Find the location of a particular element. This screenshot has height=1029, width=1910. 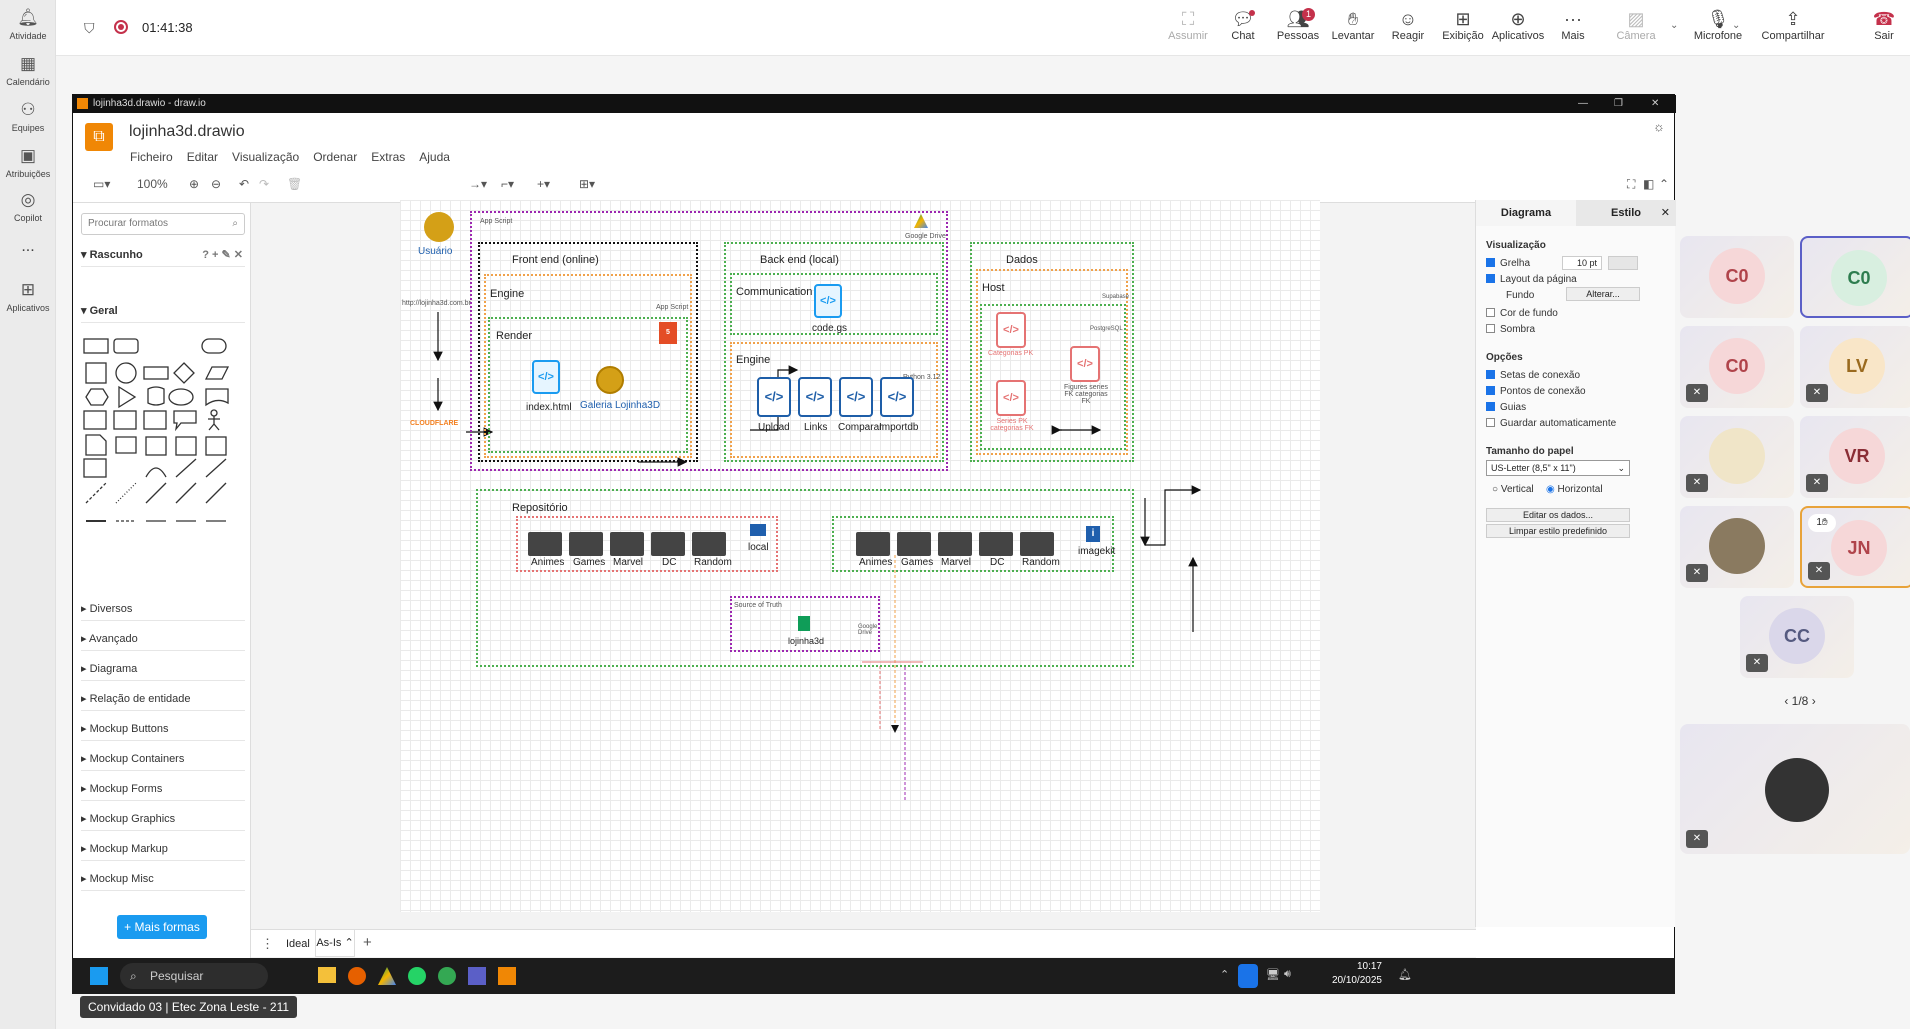

rail-copilot: ◎ Copilot is located at coordinates (28, 206).